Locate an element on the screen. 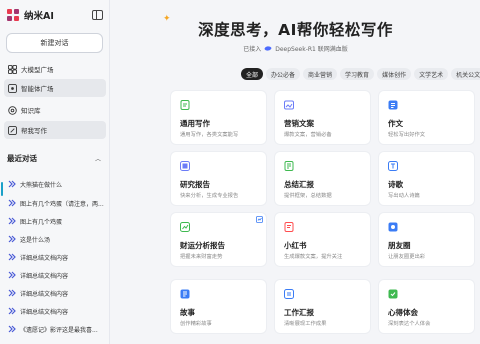  model-info-prefix: 已接入 is located at coordinates (252, 49).